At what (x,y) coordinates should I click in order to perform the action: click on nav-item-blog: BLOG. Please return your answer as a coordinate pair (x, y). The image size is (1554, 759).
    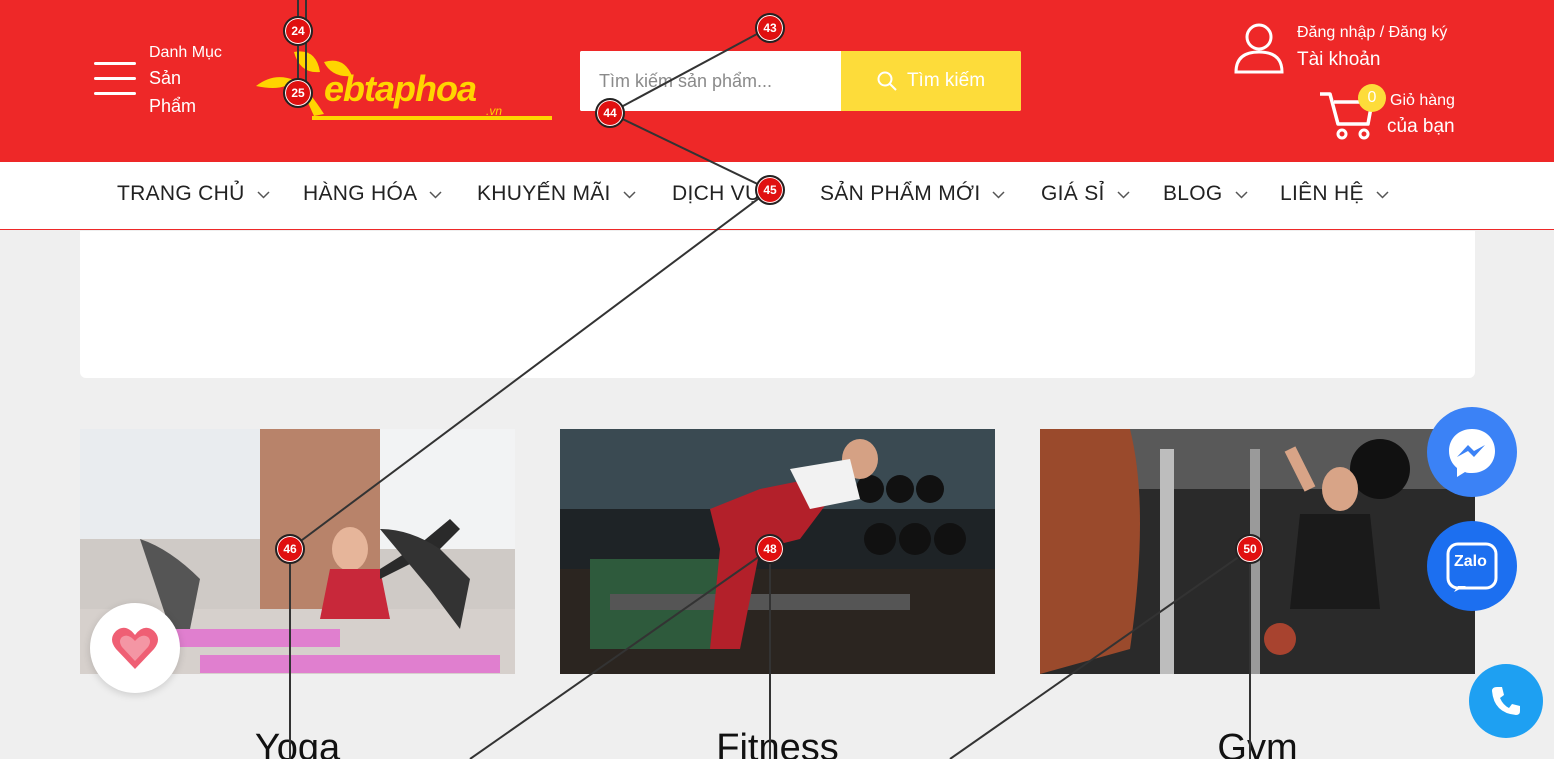
    Looking at the image, I should click on (1205, 194).